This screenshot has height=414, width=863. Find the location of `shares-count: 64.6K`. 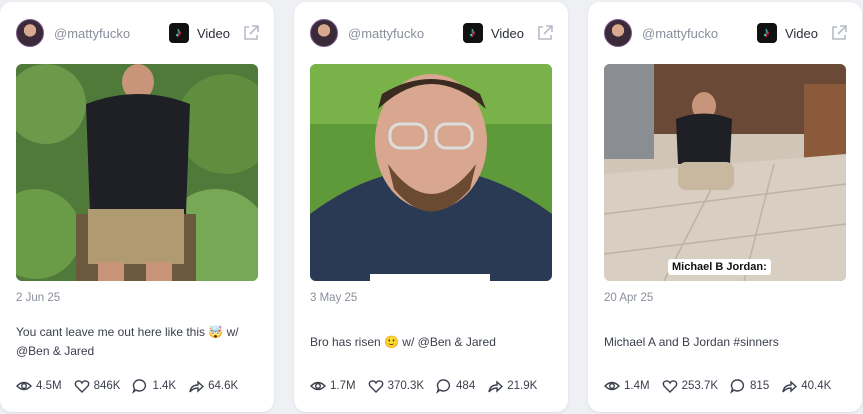

shares-count: 64.6K is located at coordinates (223, 386).